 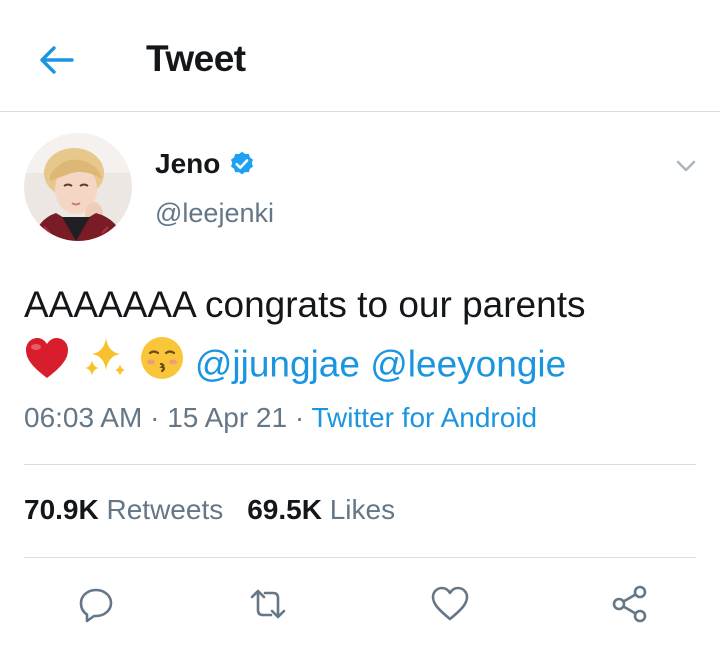 I want to click on sparkles-icon, so click(x=104, y=366).